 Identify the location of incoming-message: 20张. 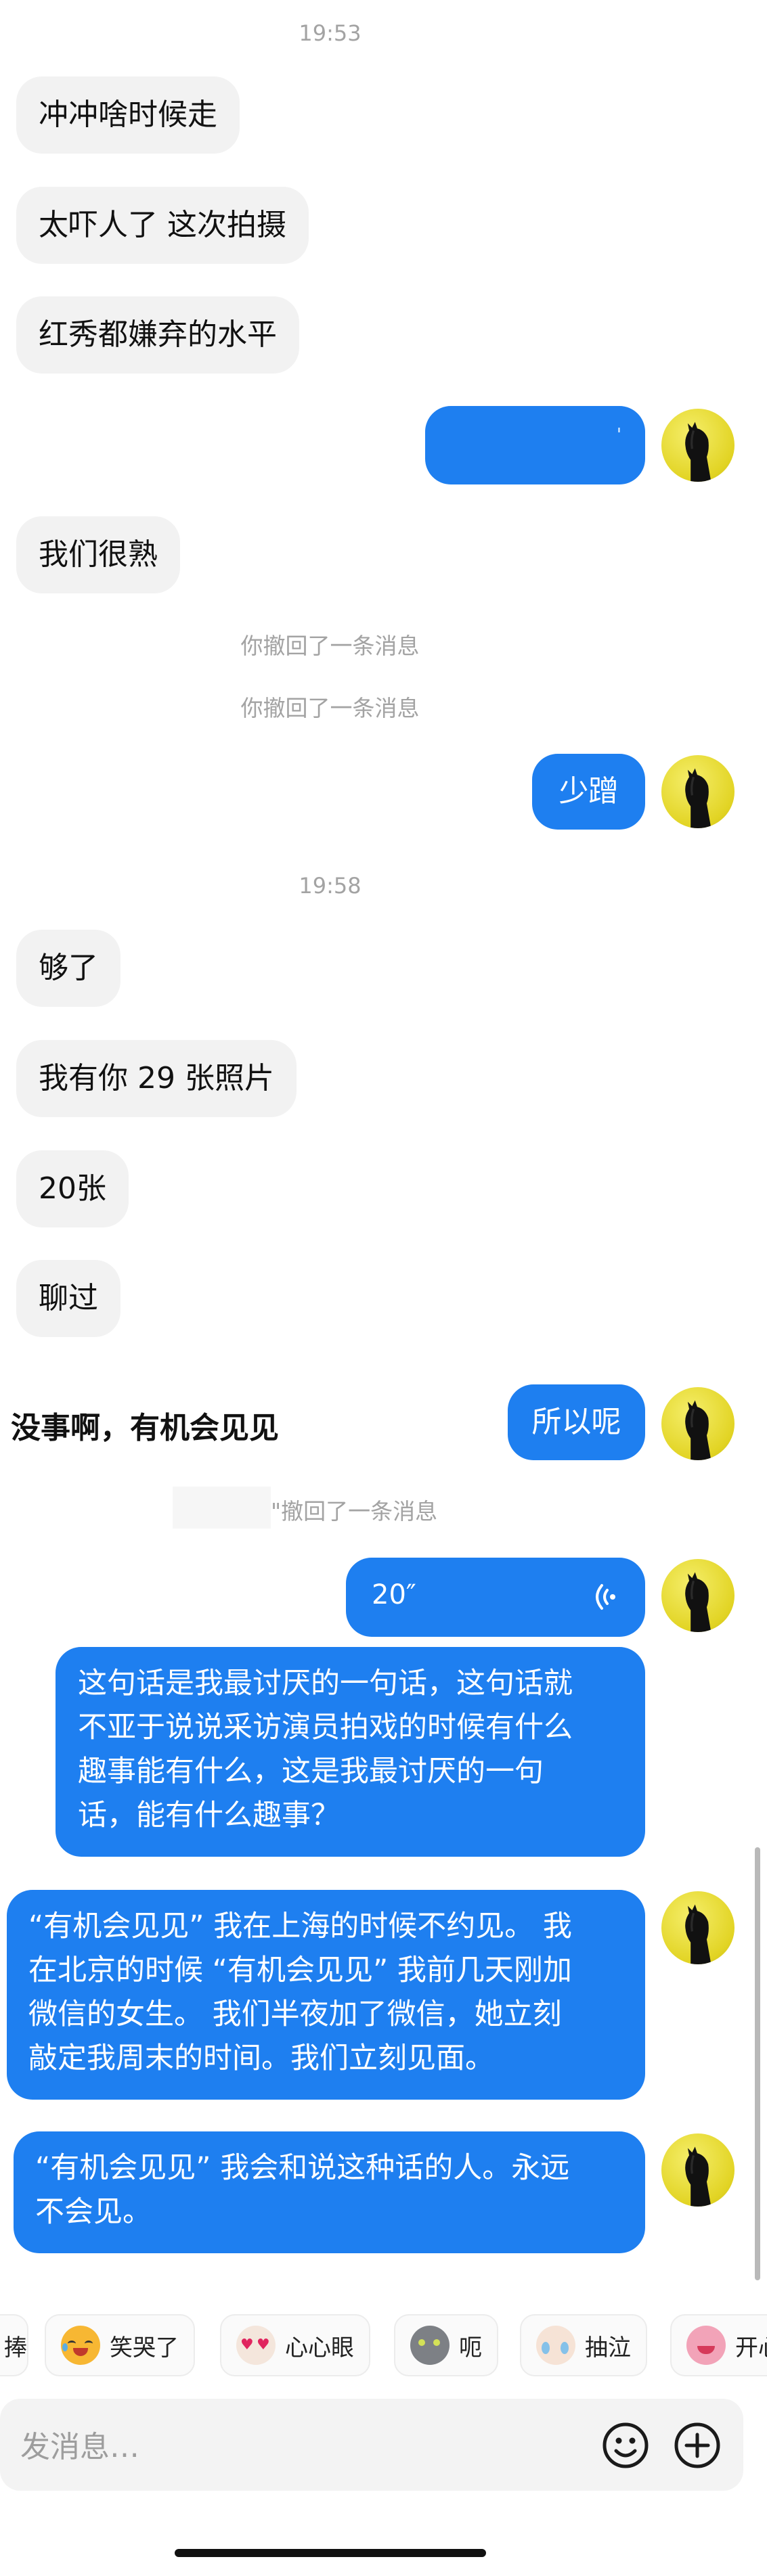
(72, 1188).